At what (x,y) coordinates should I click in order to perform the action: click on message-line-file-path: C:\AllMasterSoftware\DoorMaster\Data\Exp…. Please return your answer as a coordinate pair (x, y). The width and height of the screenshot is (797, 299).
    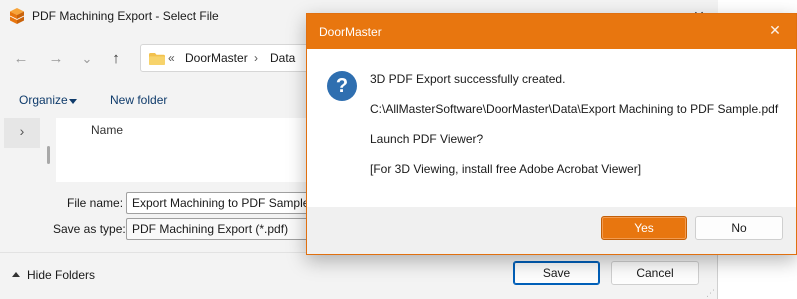
    Looking at the image, I should click on (574, 109).